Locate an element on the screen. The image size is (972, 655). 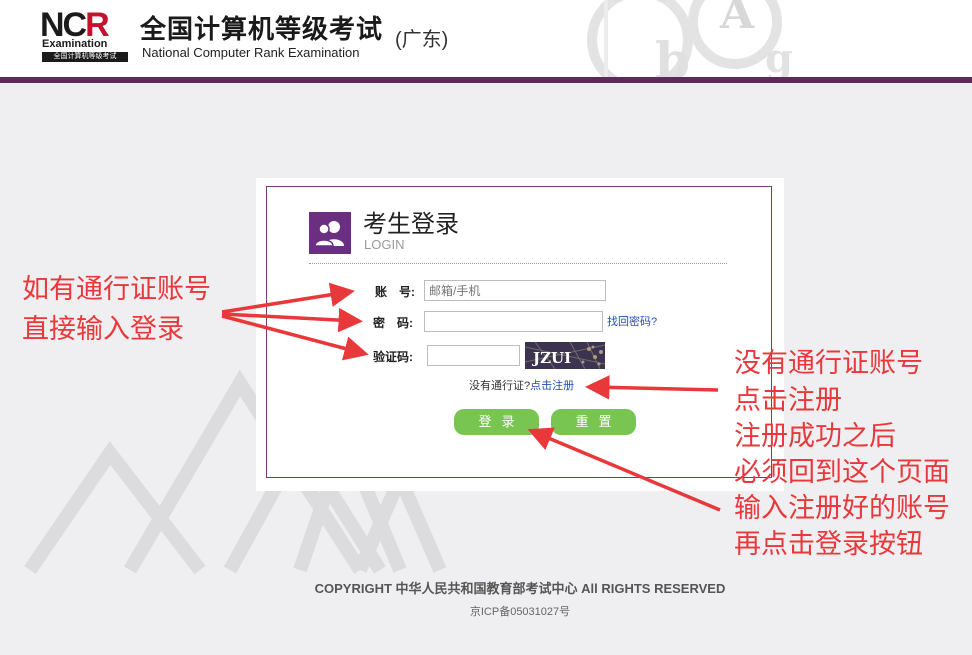
annotation-right-line-5: 输入注册好的账号 is located at coordinates (842, 508).